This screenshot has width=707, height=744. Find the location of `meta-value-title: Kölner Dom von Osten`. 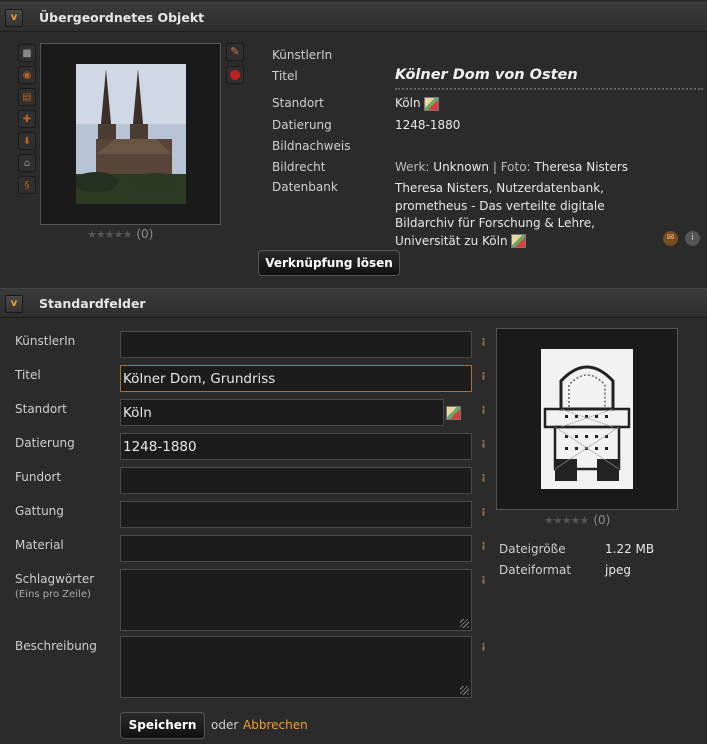

meta-value-title: Kölner Dom von Osten is located at coordinates (486, 75).